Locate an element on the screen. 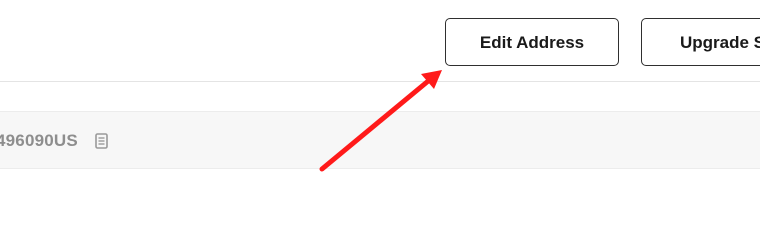  tracking-id-text: 496090US is located at coordinates (39, 140).